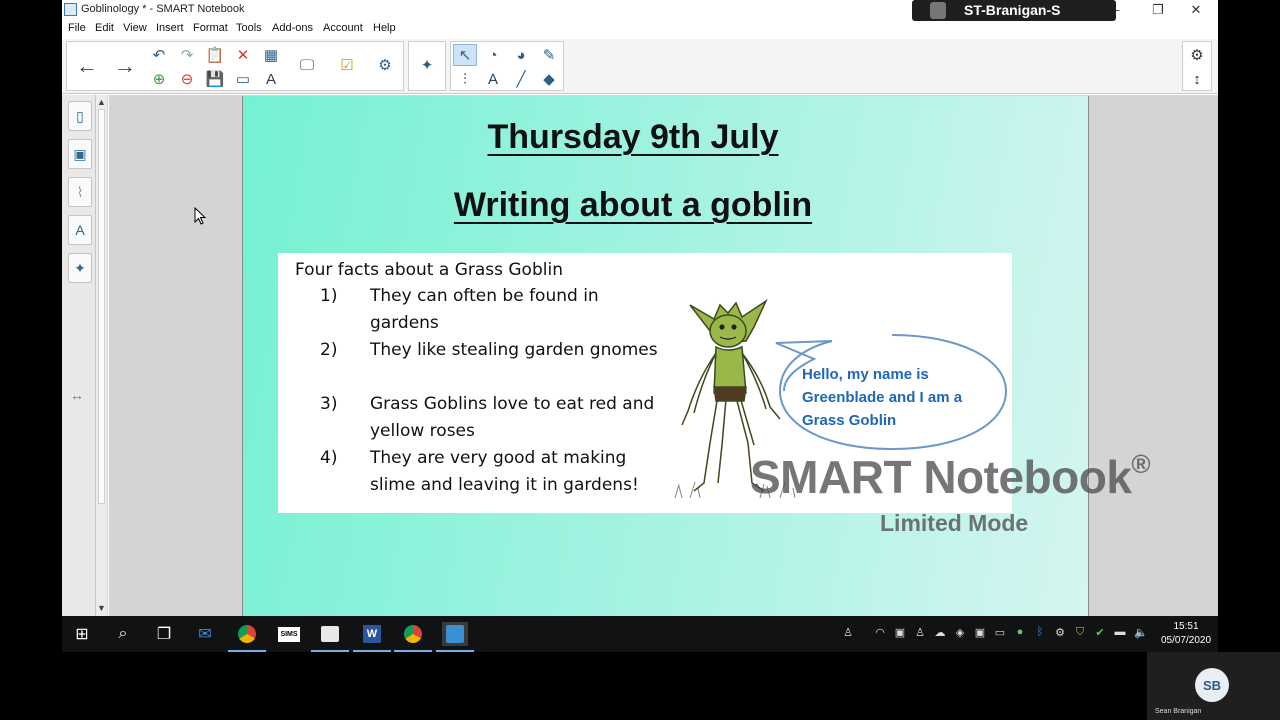 The image size is (1280, 720). What do you see at coordinates (372, 637) in the screenshot?
I see `word-app-button: W` at bounding box center [372, 637].